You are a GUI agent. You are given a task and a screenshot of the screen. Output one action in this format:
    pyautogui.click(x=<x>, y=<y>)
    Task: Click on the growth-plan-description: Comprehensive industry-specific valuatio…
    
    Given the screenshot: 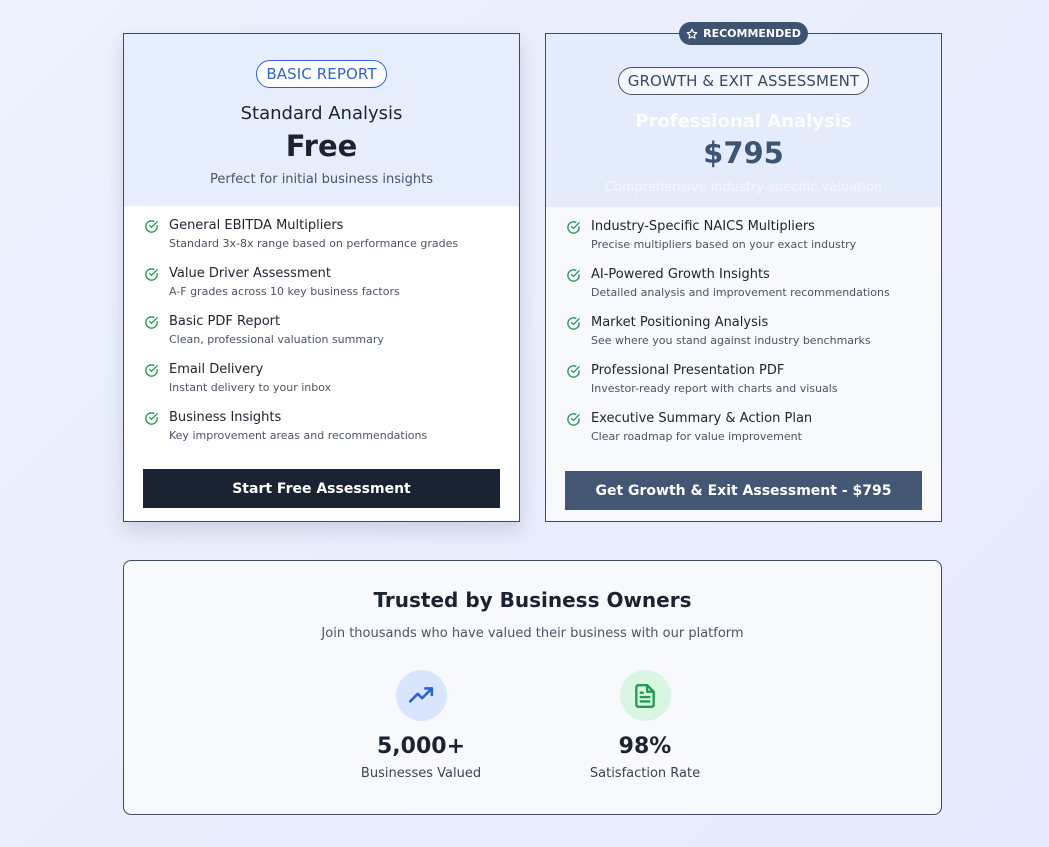 What is the action you would take?
    pyautogui.click(x=743, y=187)
    